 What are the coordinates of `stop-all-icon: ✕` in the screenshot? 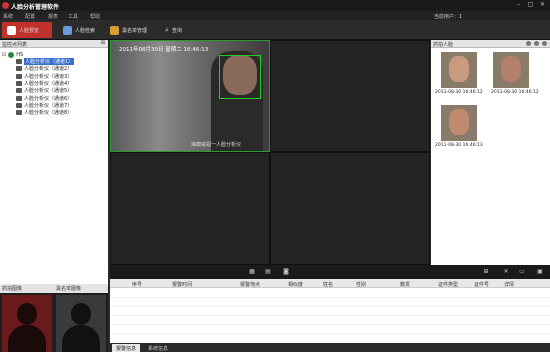 It's located at (506, 271).